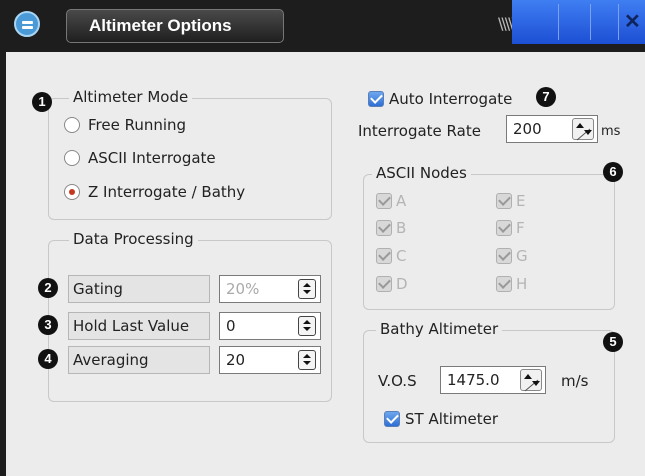 The image size is (645, 476). What do you see at coordinates (632, 21) in the screenshot?
I see `close-icon: ✕` at bounding box center [632, 21].